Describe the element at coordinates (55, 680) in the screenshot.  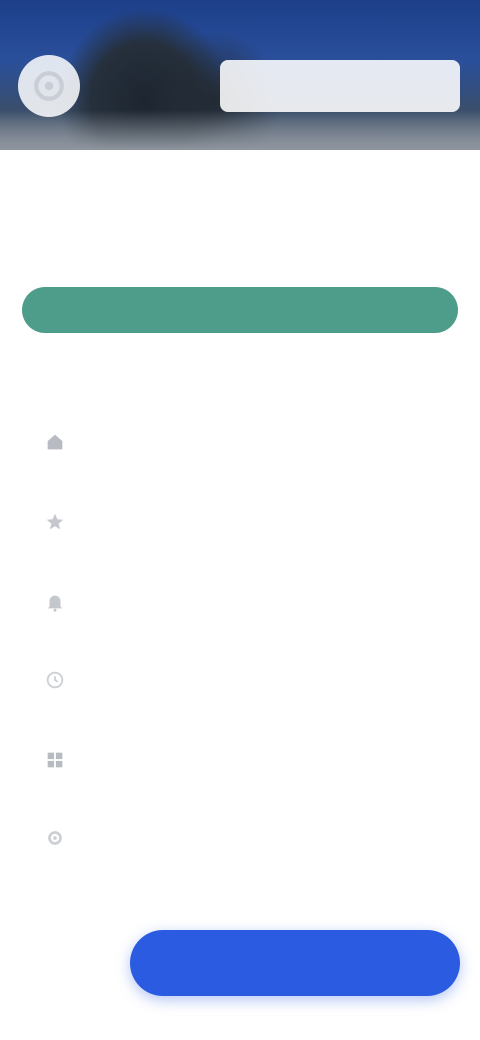
I see `clock-icon` at that location.